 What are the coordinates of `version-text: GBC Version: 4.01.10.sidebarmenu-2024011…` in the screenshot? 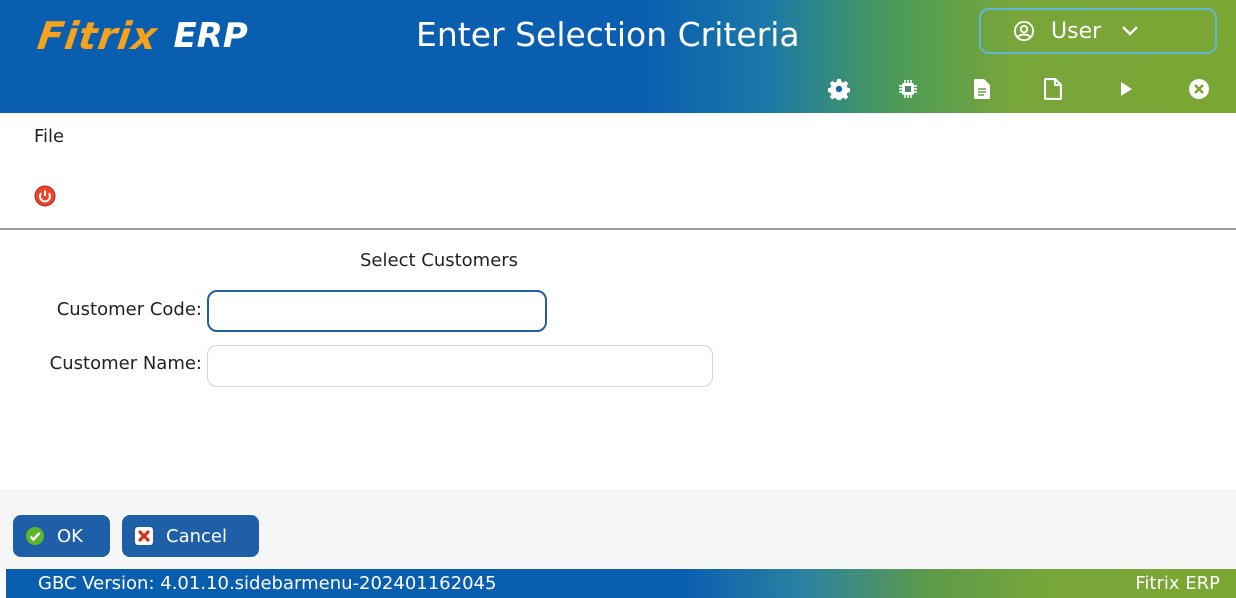 It's located at (267, 583).